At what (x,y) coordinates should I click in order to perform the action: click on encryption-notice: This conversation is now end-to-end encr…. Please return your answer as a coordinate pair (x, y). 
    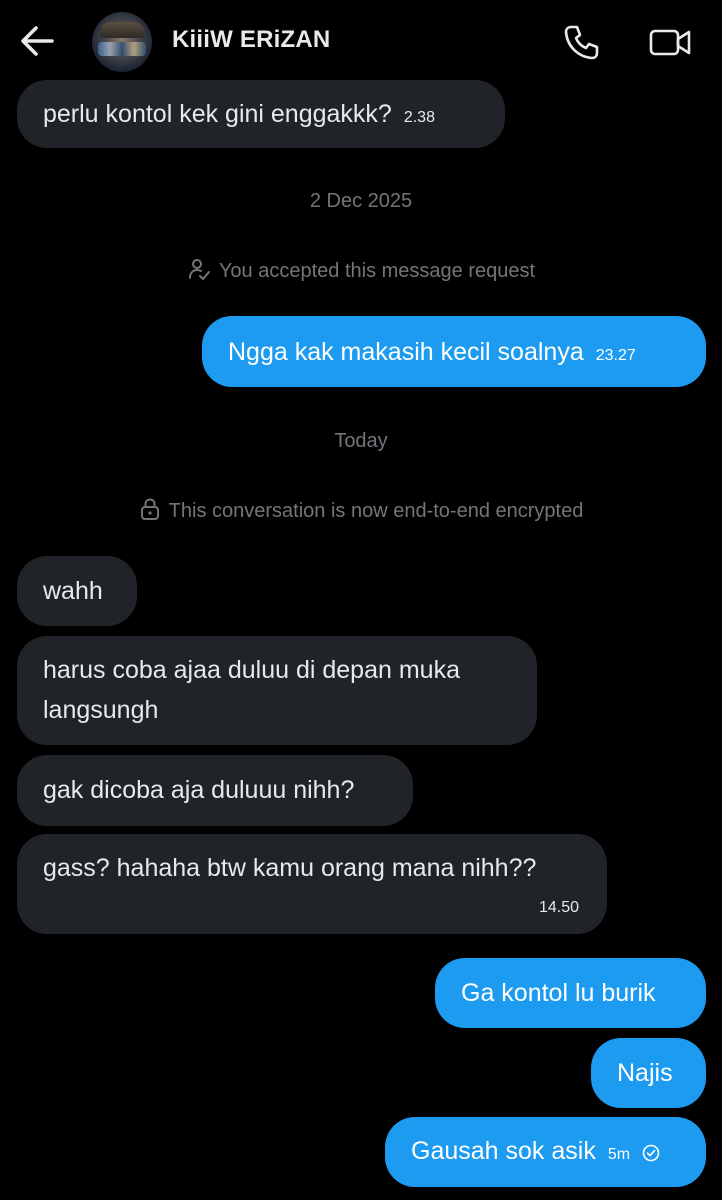
    Looking at the image, I should click on (361, 512).